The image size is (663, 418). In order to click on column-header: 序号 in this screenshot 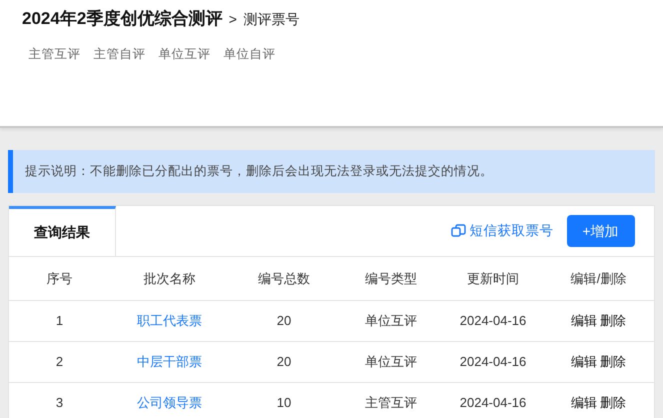, I will do `click(60, 279)`.